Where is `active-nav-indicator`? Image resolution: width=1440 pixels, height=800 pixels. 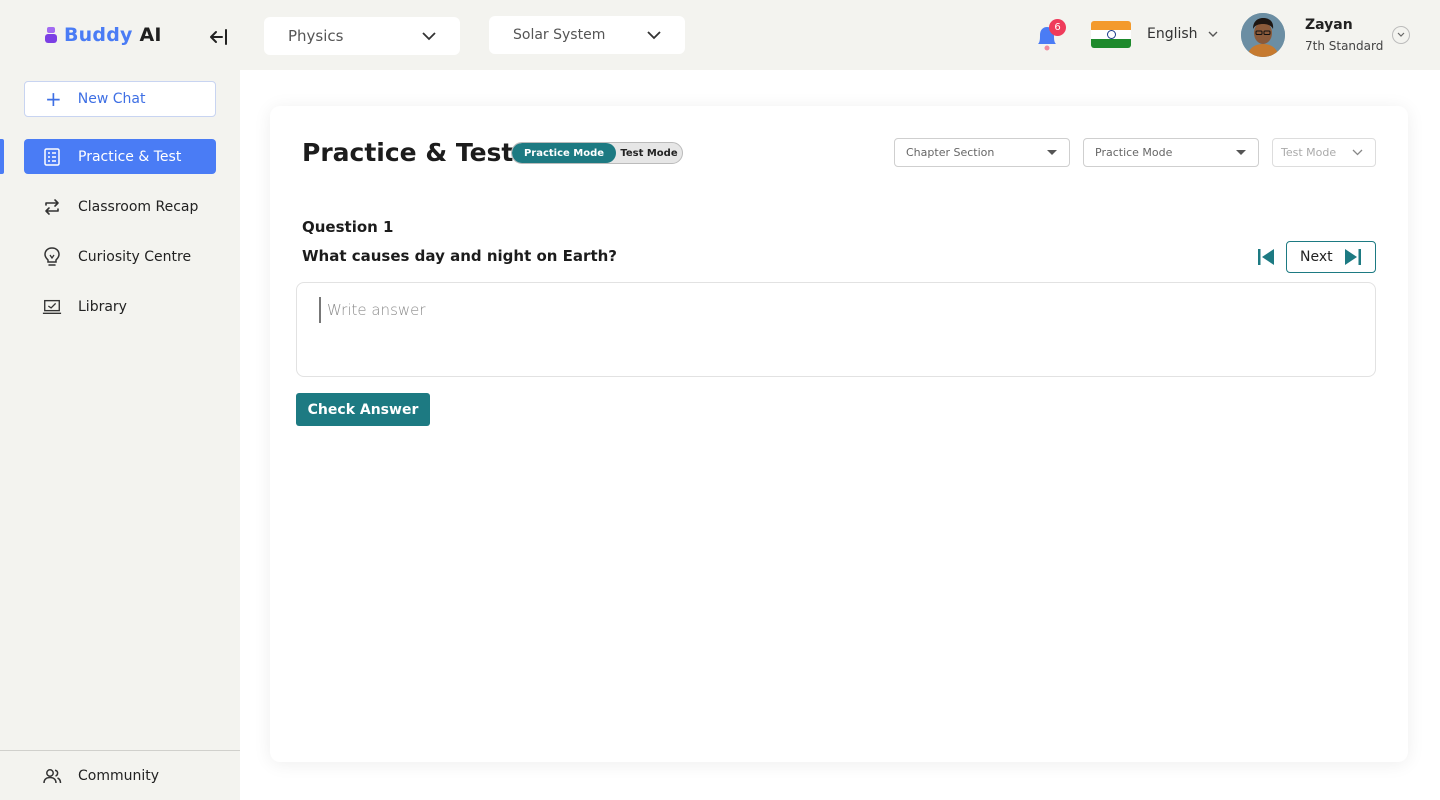
active-nav-indicator is located at coordinates (2, 156).